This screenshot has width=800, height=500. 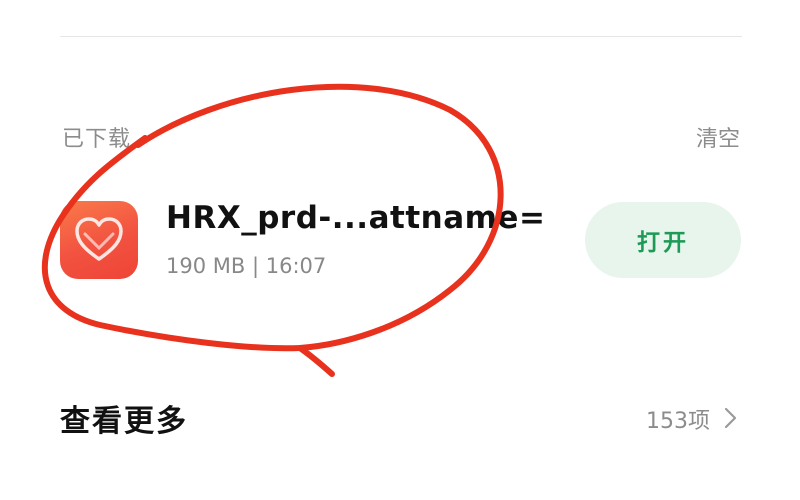 I want to click on chevron-right-icon, so click(x=730, y=418).